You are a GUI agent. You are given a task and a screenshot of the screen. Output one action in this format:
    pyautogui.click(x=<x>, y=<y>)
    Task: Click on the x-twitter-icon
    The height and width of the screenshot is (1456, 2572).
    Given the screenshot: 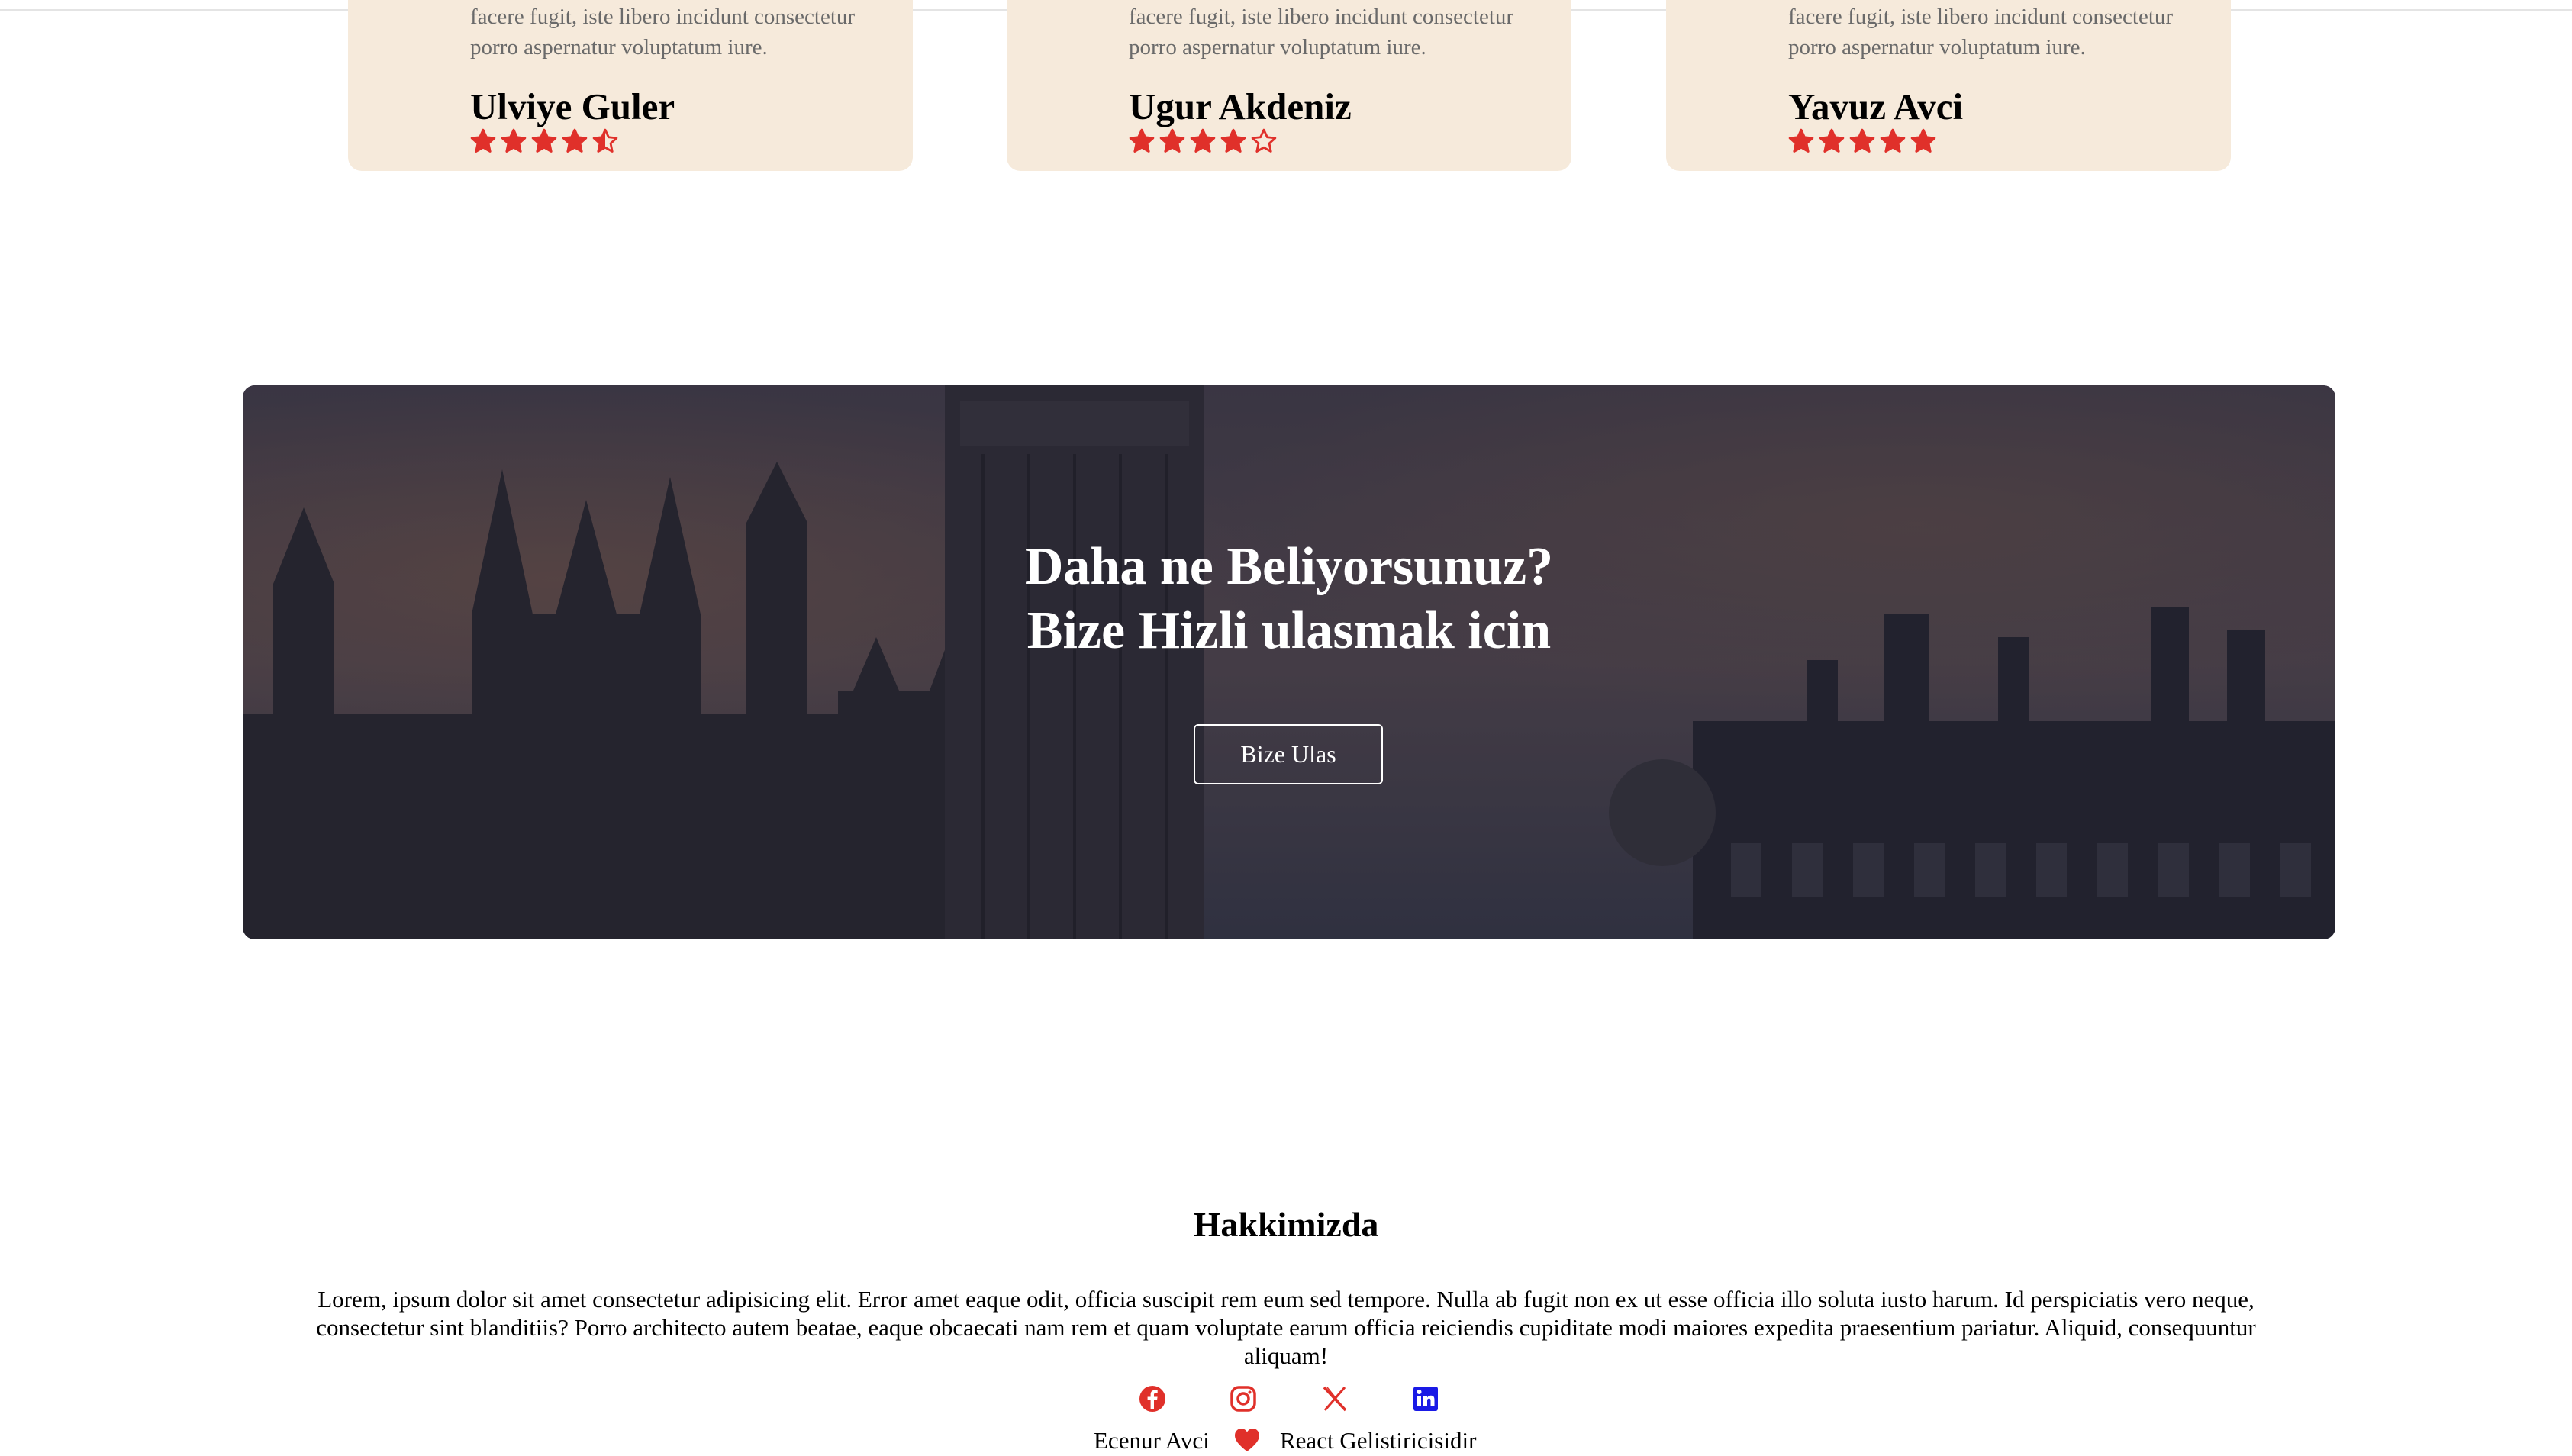 What is the action you would take?
    pyautogui.click(x=1335, y=1399)
    